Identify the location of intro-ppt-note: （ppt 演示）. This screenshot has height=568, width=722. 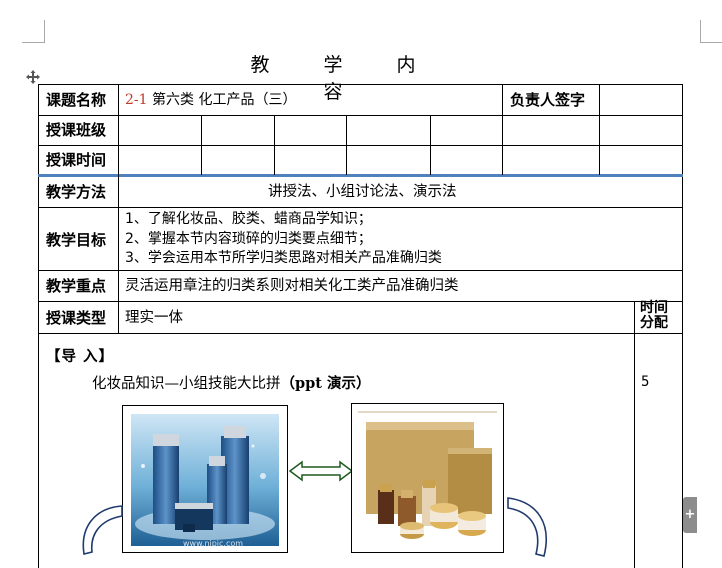
(325, 383).